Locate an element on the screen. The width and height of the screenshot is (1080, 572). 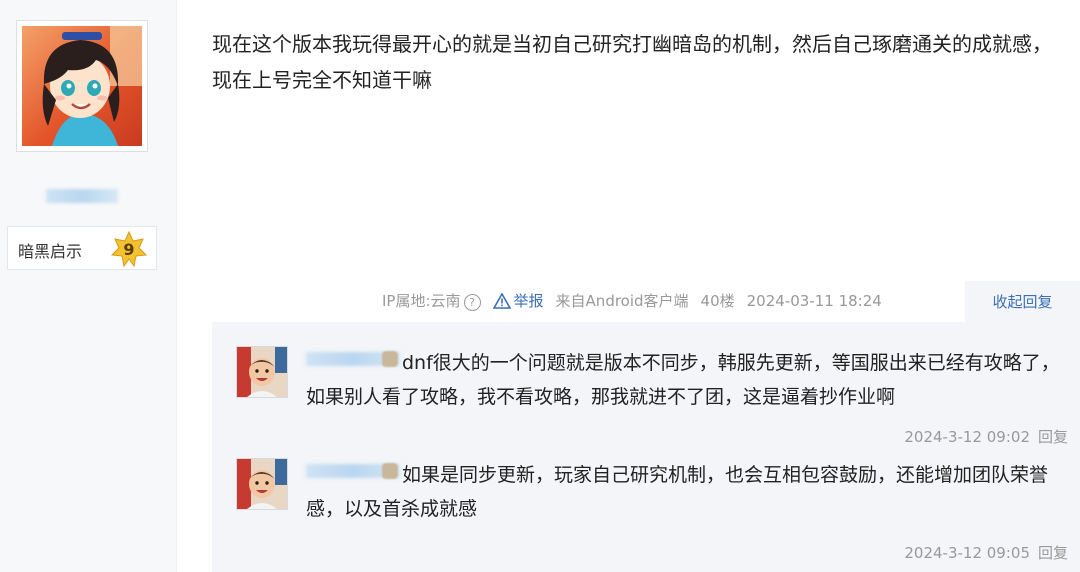
reply-meta: 2024-3-12 09:05 回复 is located at coordinates (986, 552).